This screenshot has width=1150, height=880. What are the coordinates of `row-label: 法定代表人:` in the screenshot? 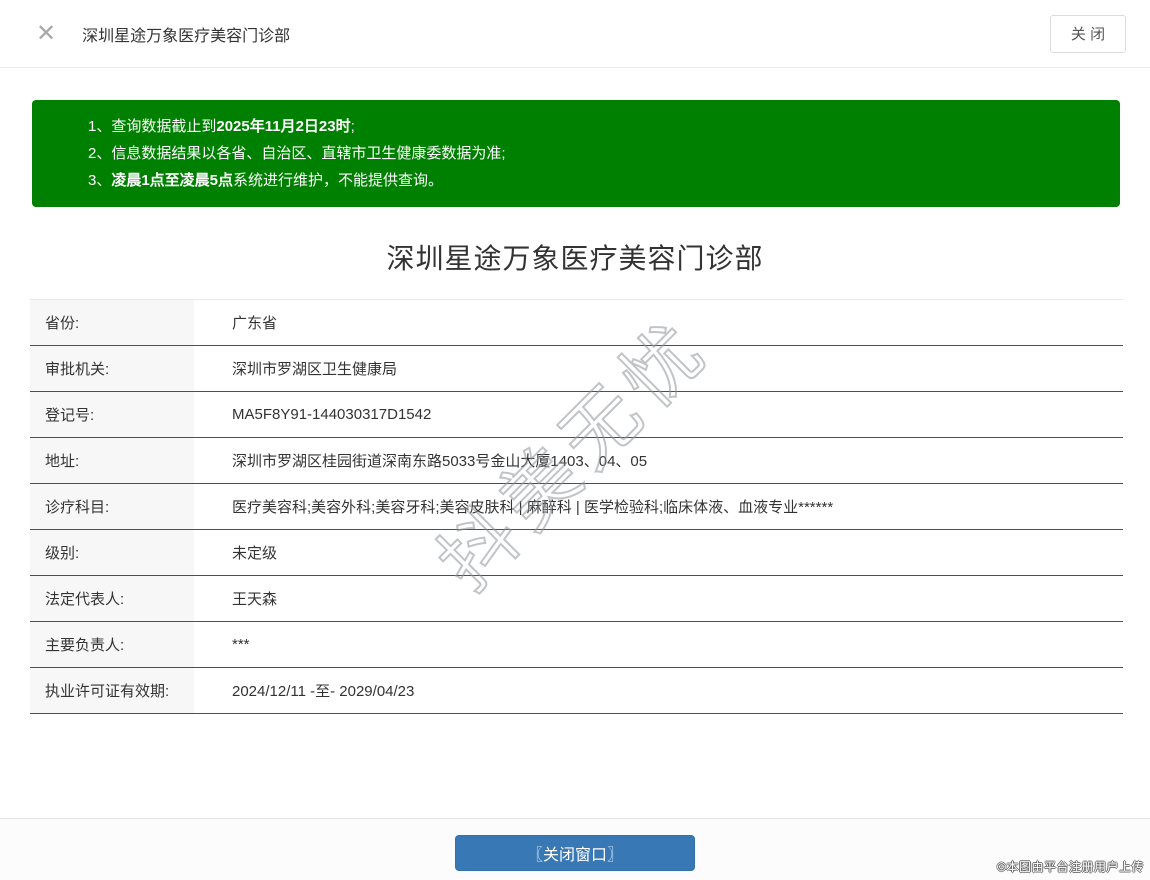 It's located at (112, 598).